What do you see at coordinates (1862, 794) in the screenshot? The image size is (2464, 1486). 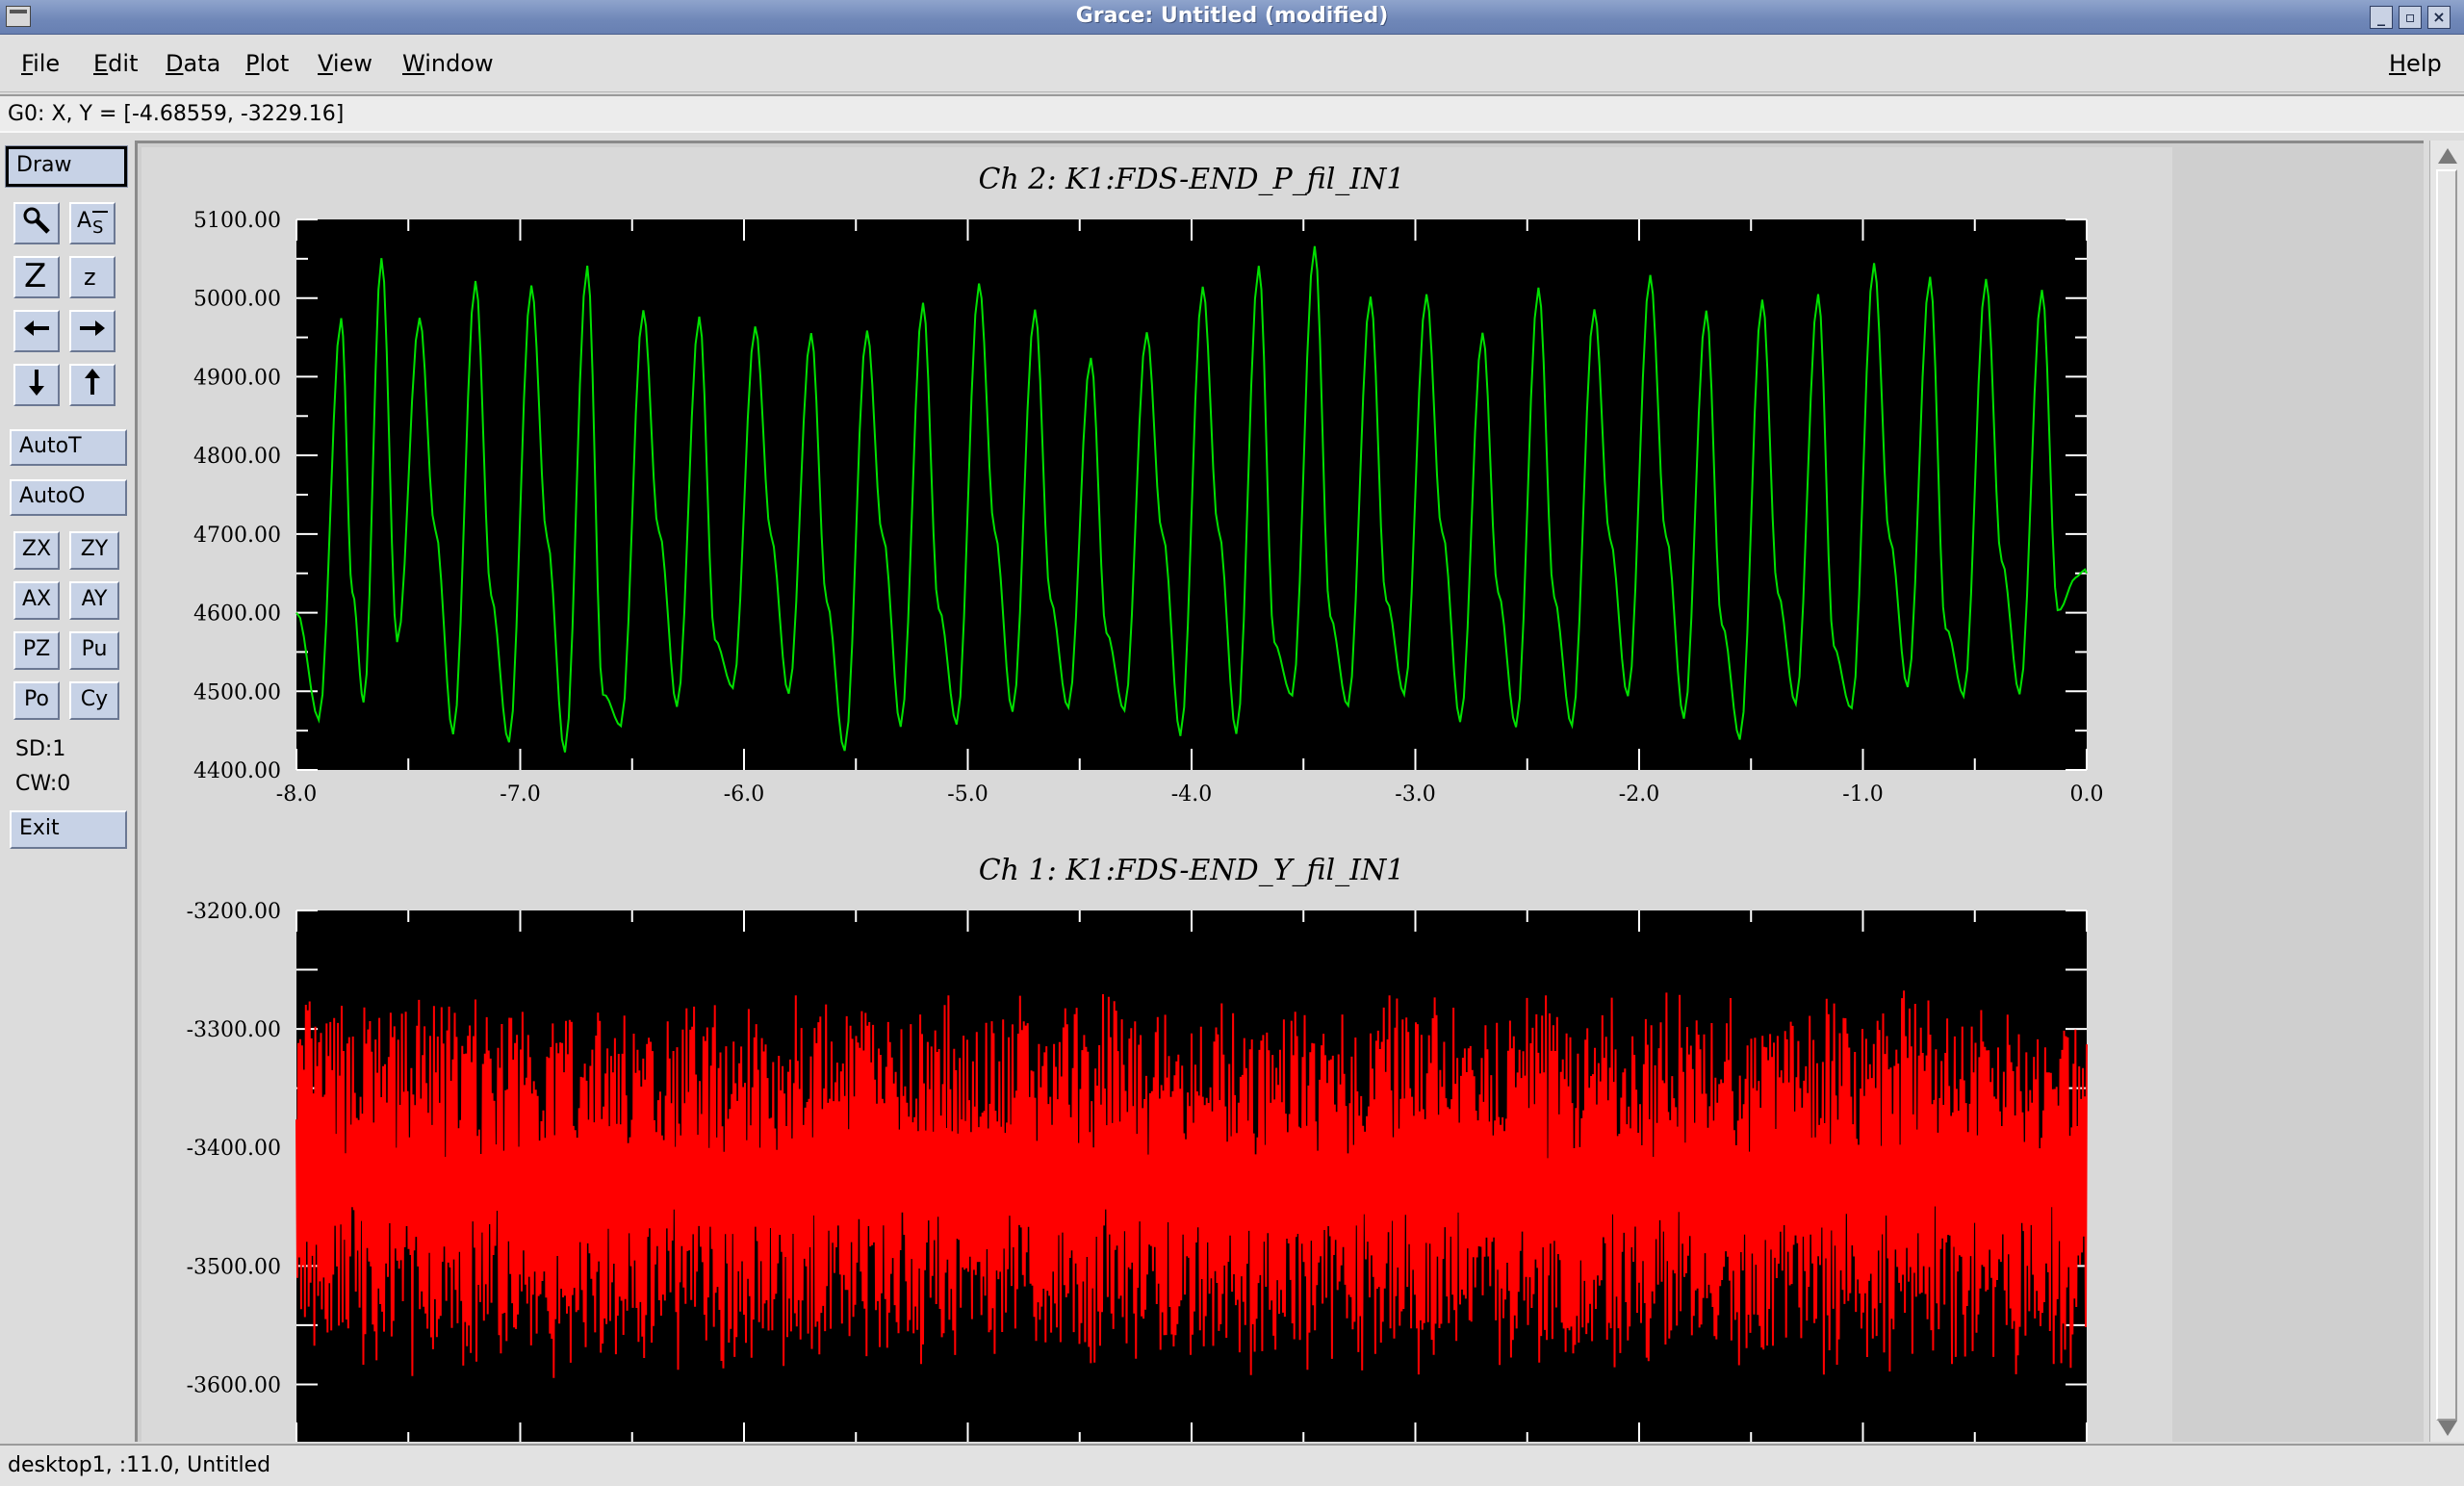 I see `x-tick-label: -1.0` at bounding box center [1862, 794].